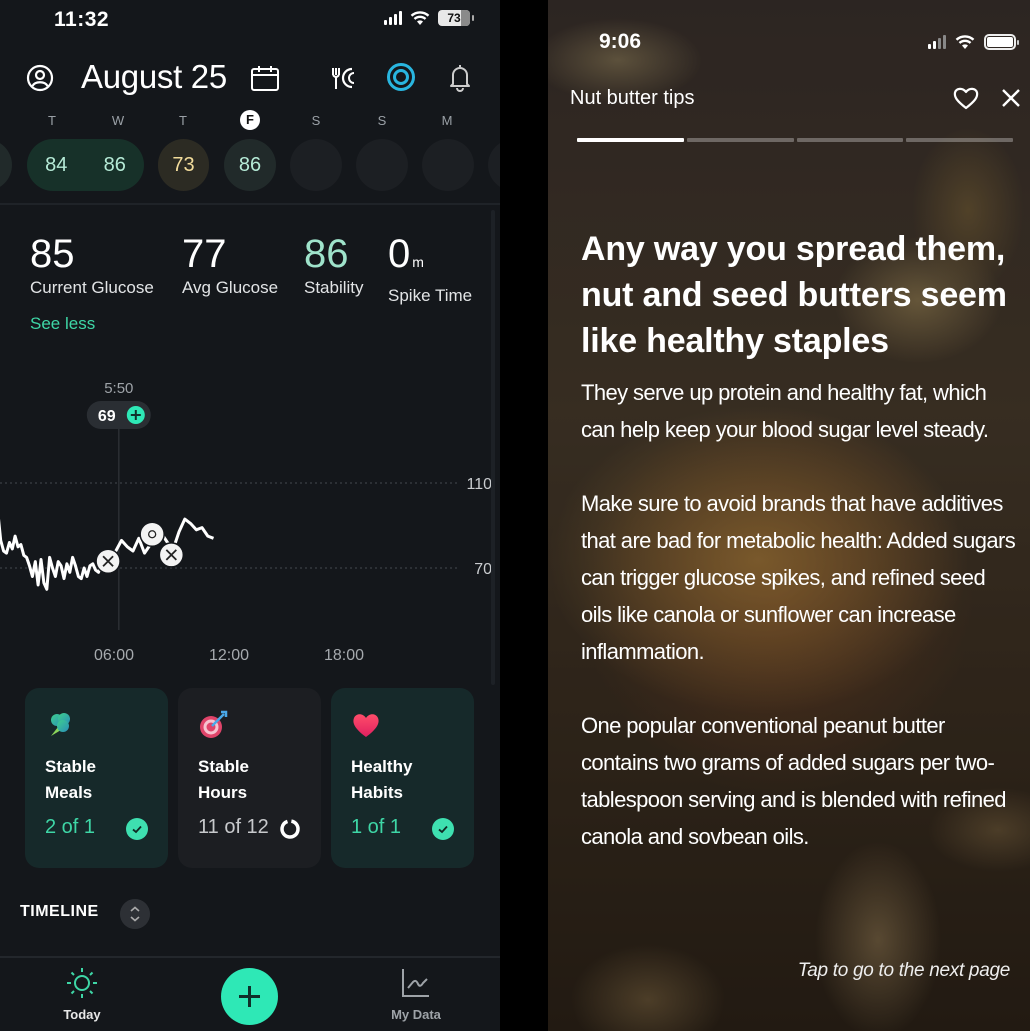  I want to click on heart-outline-icon, so click(966, 98).